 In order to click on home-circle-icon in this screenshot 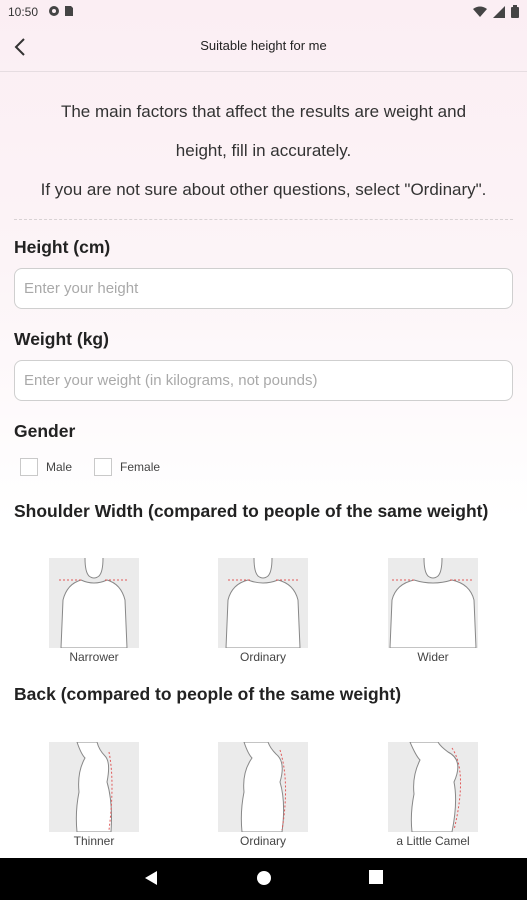, I will do `click(264, 878)`.